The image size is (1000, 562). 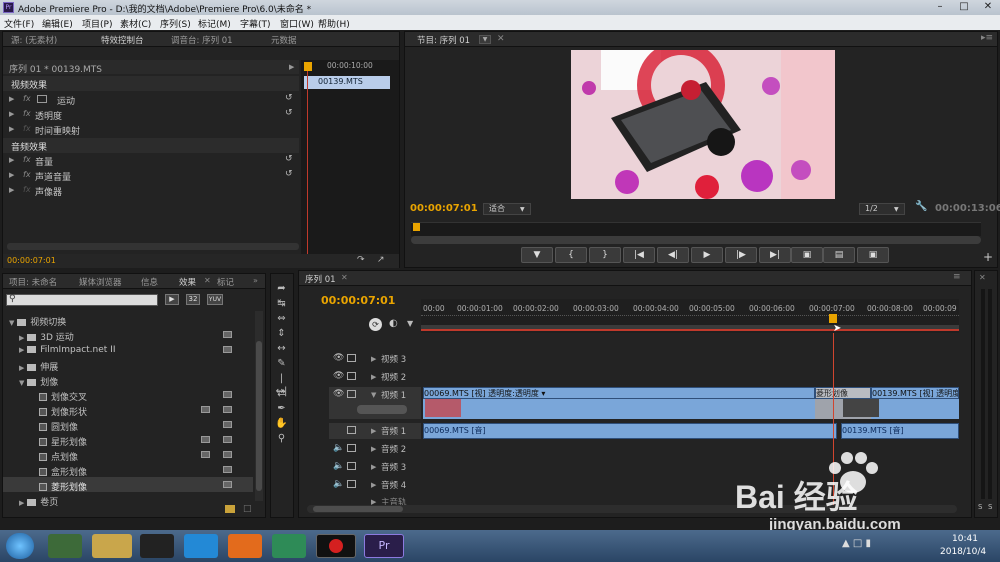 What do you see at coordinates (965, 539) in the screenshot?
I see `clock-time: 10:41` at bounding box center [965, 539].